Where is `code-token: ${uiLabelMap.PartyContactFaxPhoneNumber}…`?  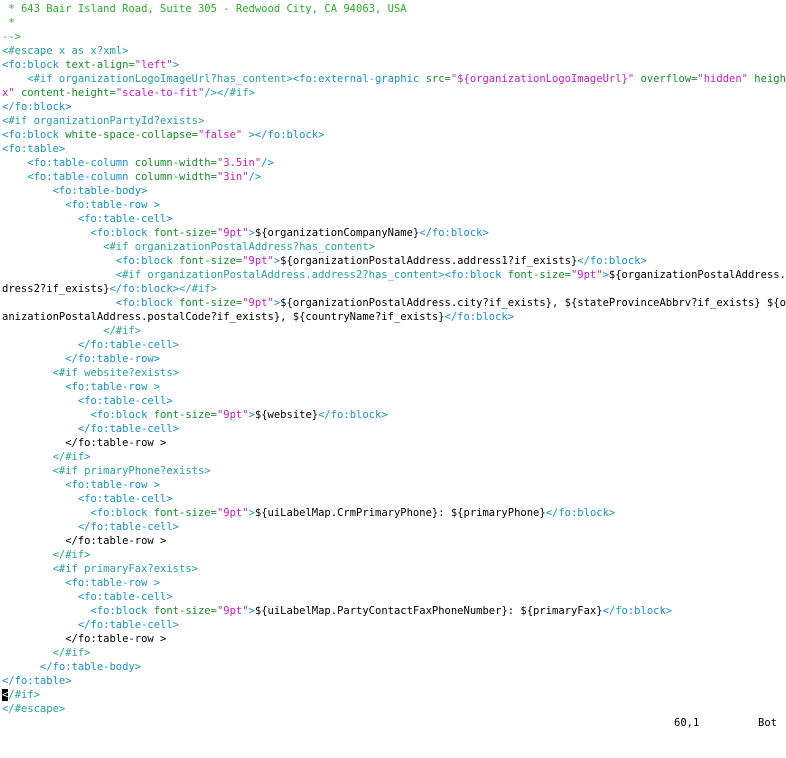 code-token: ${uiLabelMap.PartyContactFaxPhoneNumber}… is located at coordinates (428, 611).